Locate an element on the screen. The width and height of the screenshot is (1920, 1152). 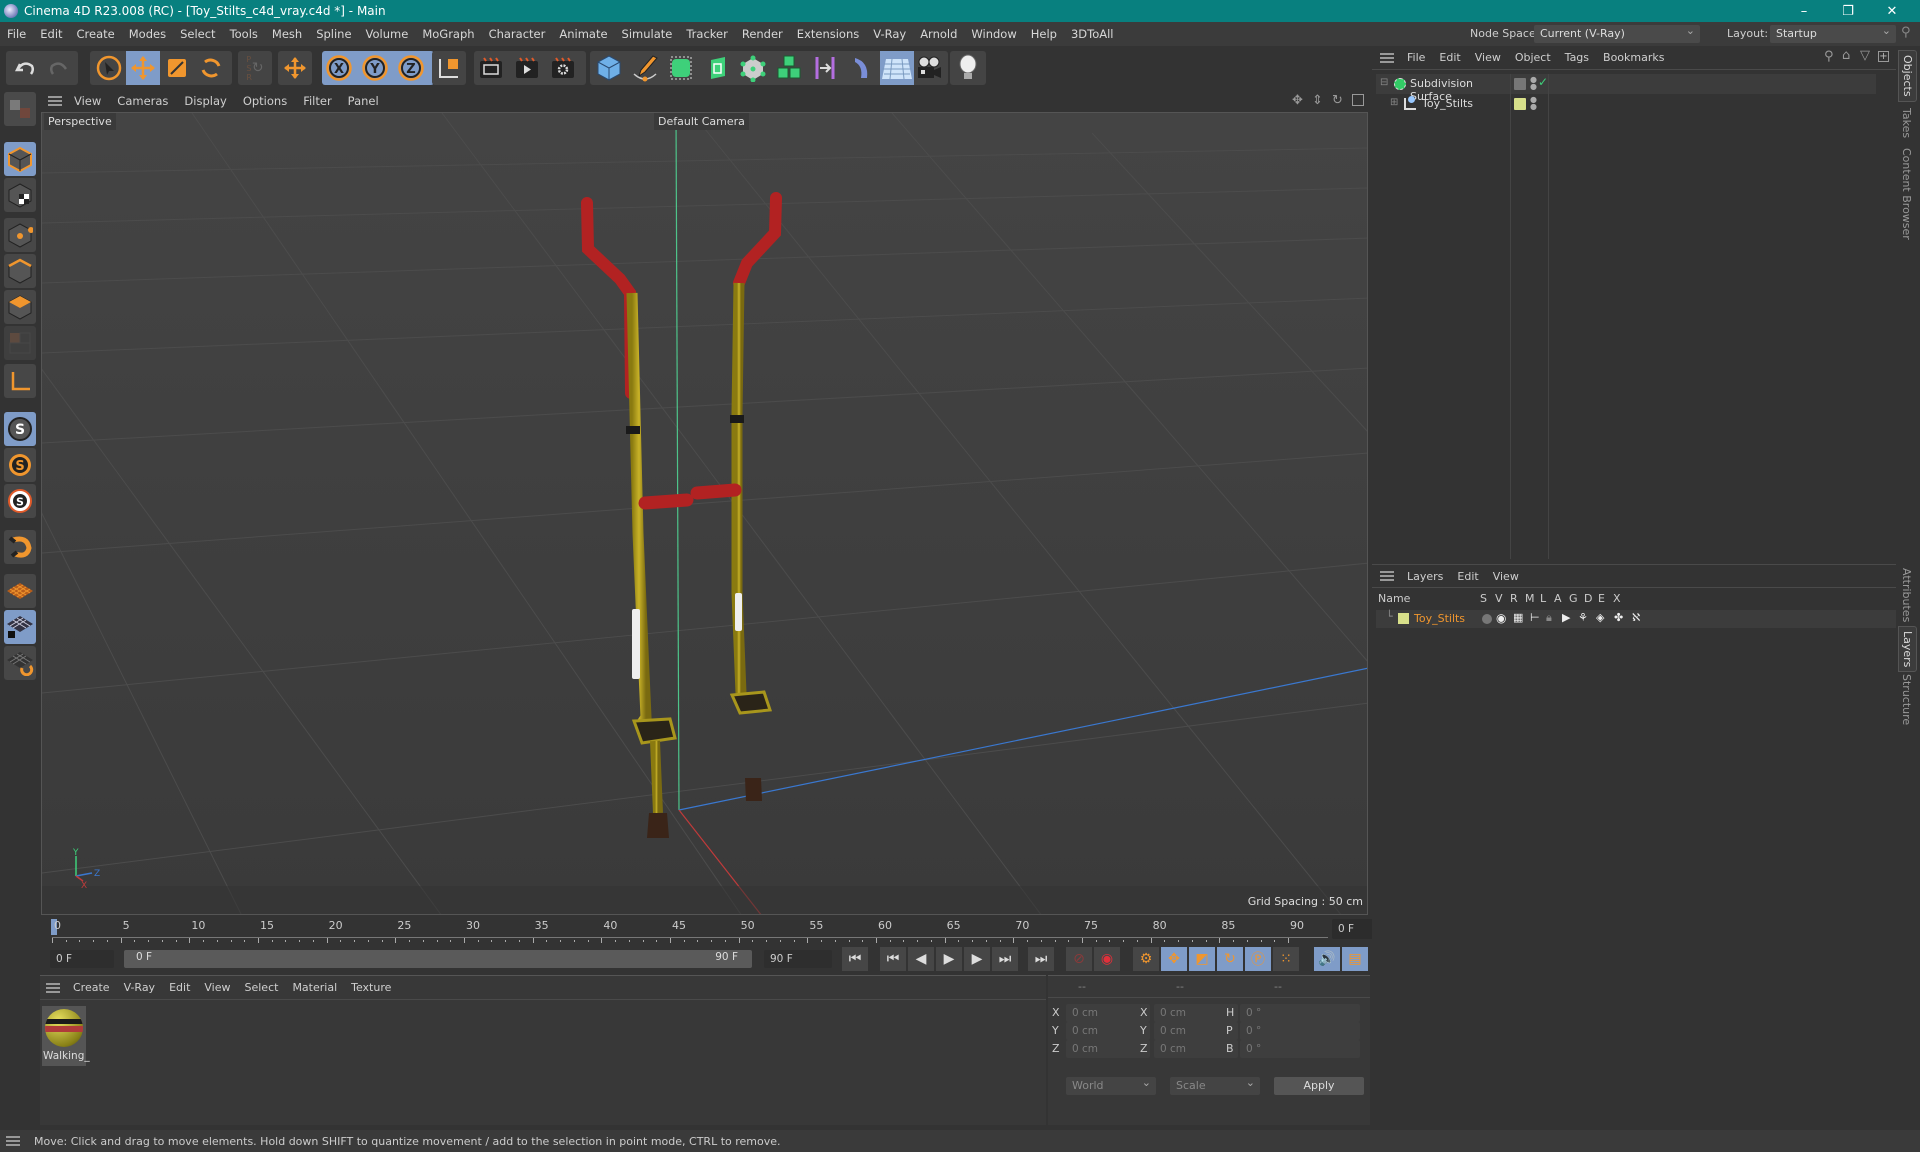
menu-help: Help is located at coordinates (1044, 34).